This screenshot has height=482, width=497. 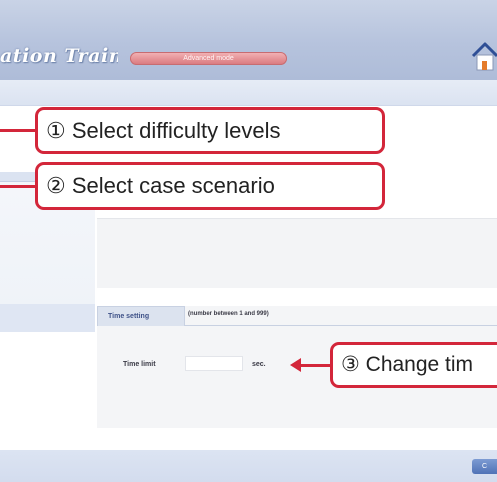 I want to click on callout-select-scenario: ② Select case scenario, so click(x=210, y=186).